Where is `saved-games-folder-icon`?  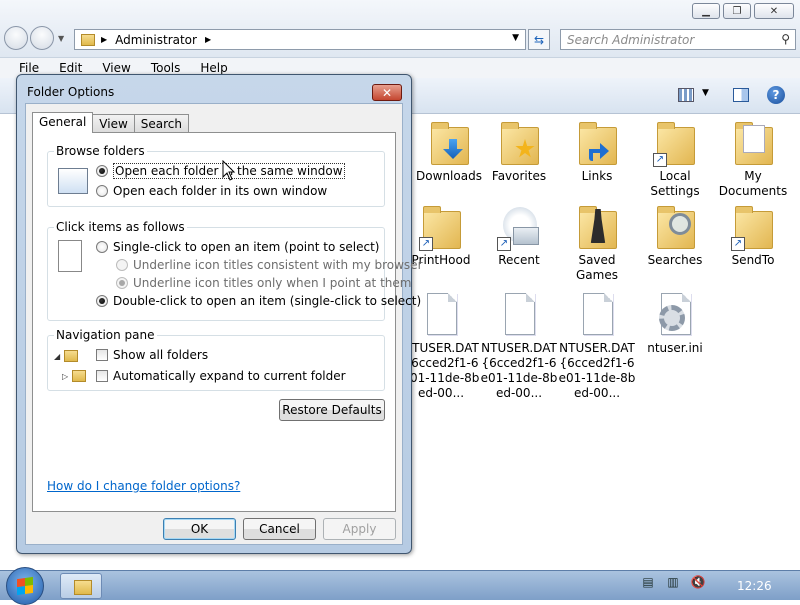
saved-games-folder-icon is located at coordinates (597, 227).